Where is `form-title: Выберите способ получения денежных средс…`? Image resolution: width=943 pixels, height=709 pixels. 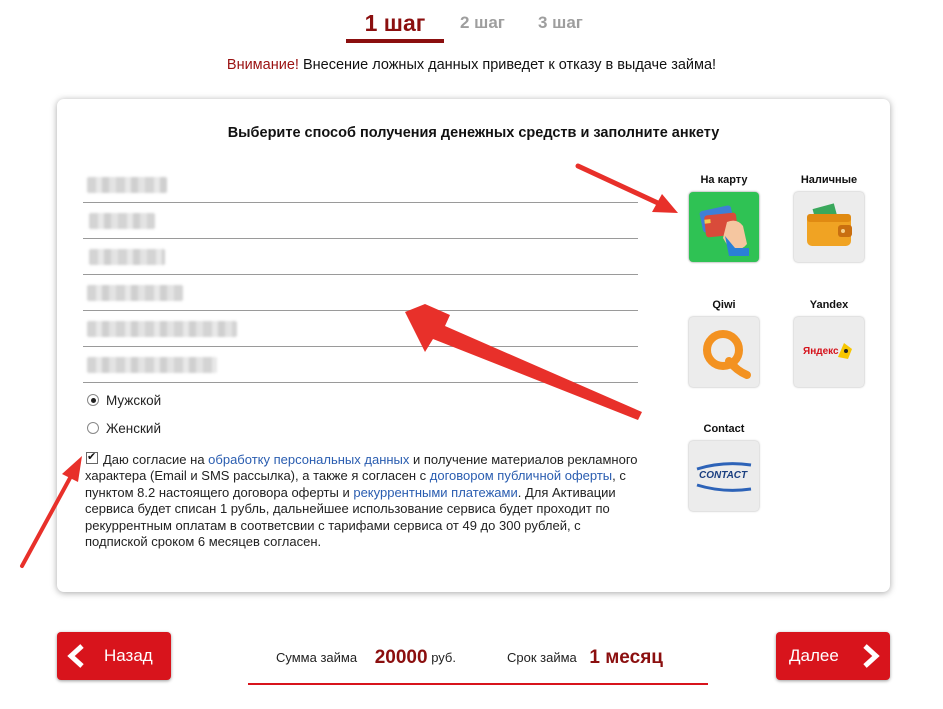 form-title: Выберите способ получения денежных средс… is located at coordinates (473, 133).